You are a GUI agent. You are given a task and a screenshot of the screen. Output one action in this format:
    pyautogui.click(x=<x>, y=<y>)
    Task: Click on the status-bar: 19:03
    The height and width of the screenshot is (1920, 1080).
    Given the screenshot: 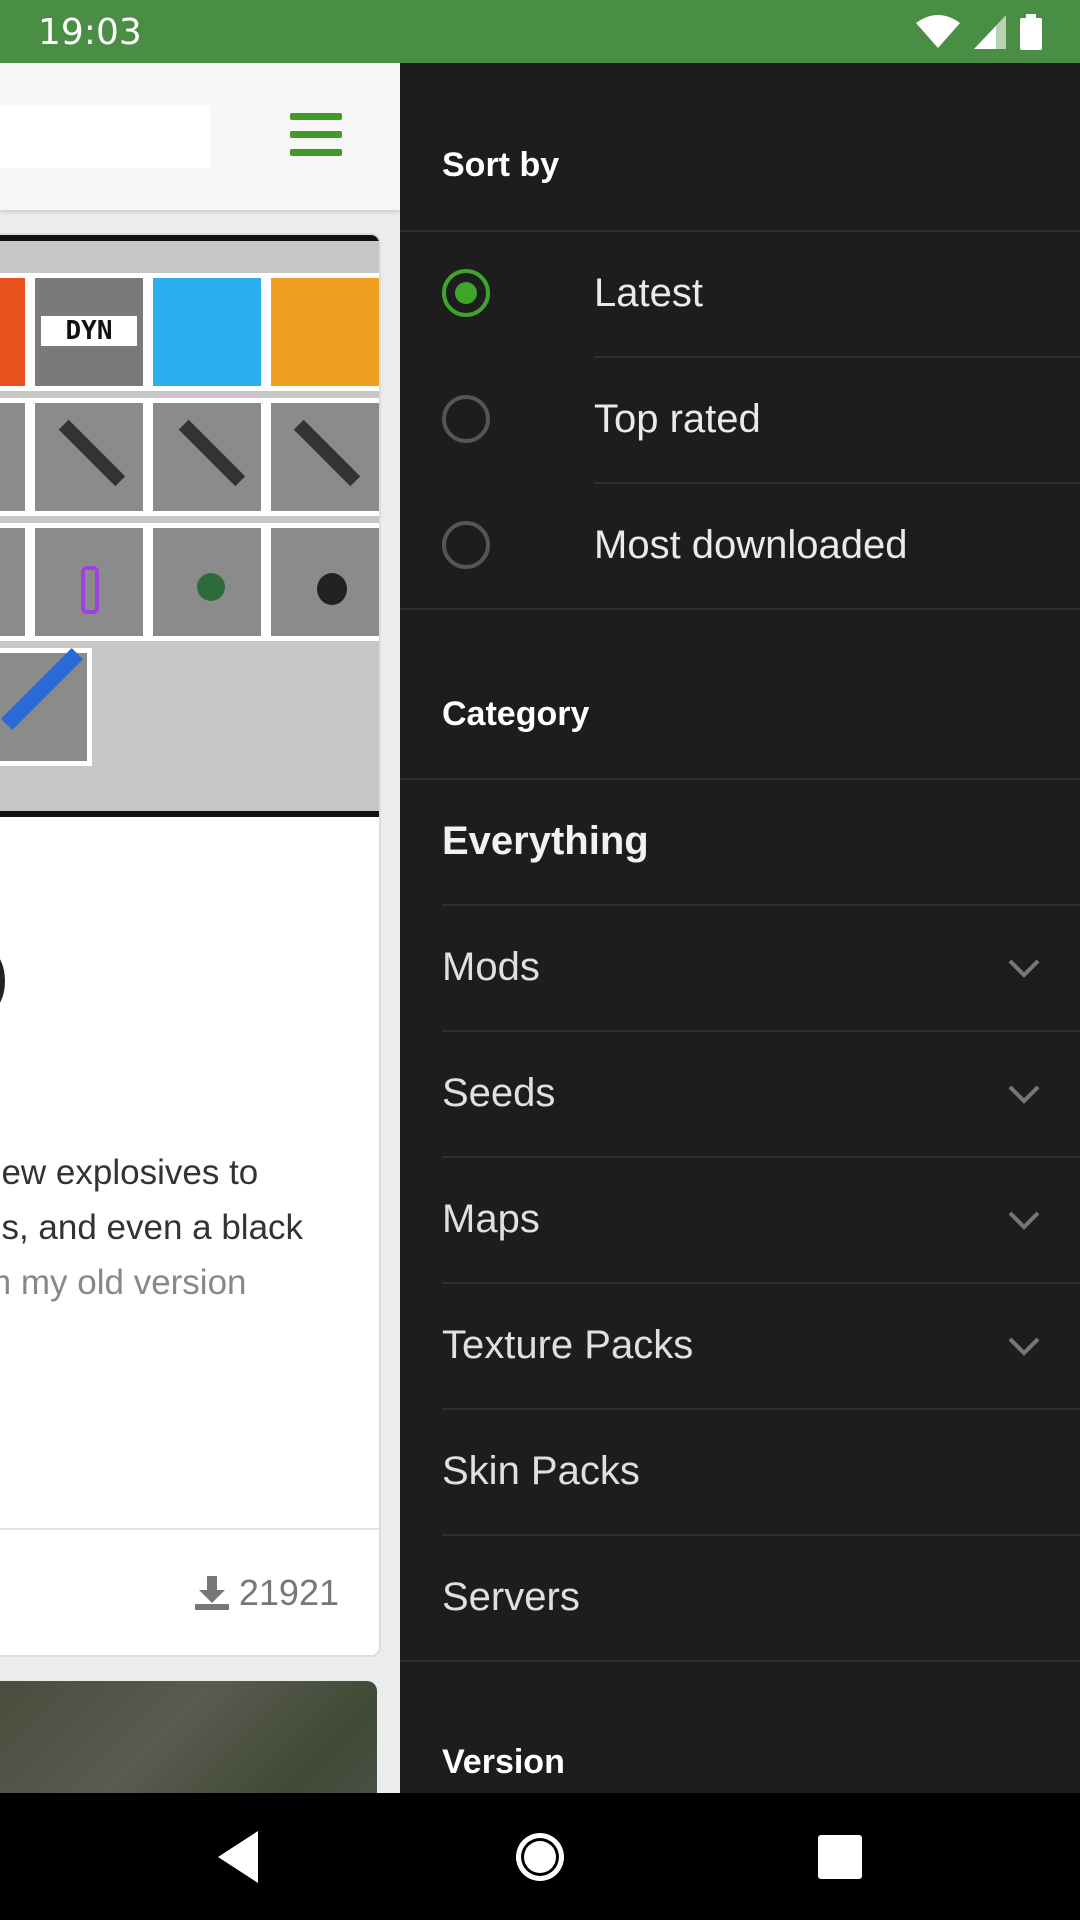 What is the action you would take?
    pyautogui.click(x=540, y=31)
    